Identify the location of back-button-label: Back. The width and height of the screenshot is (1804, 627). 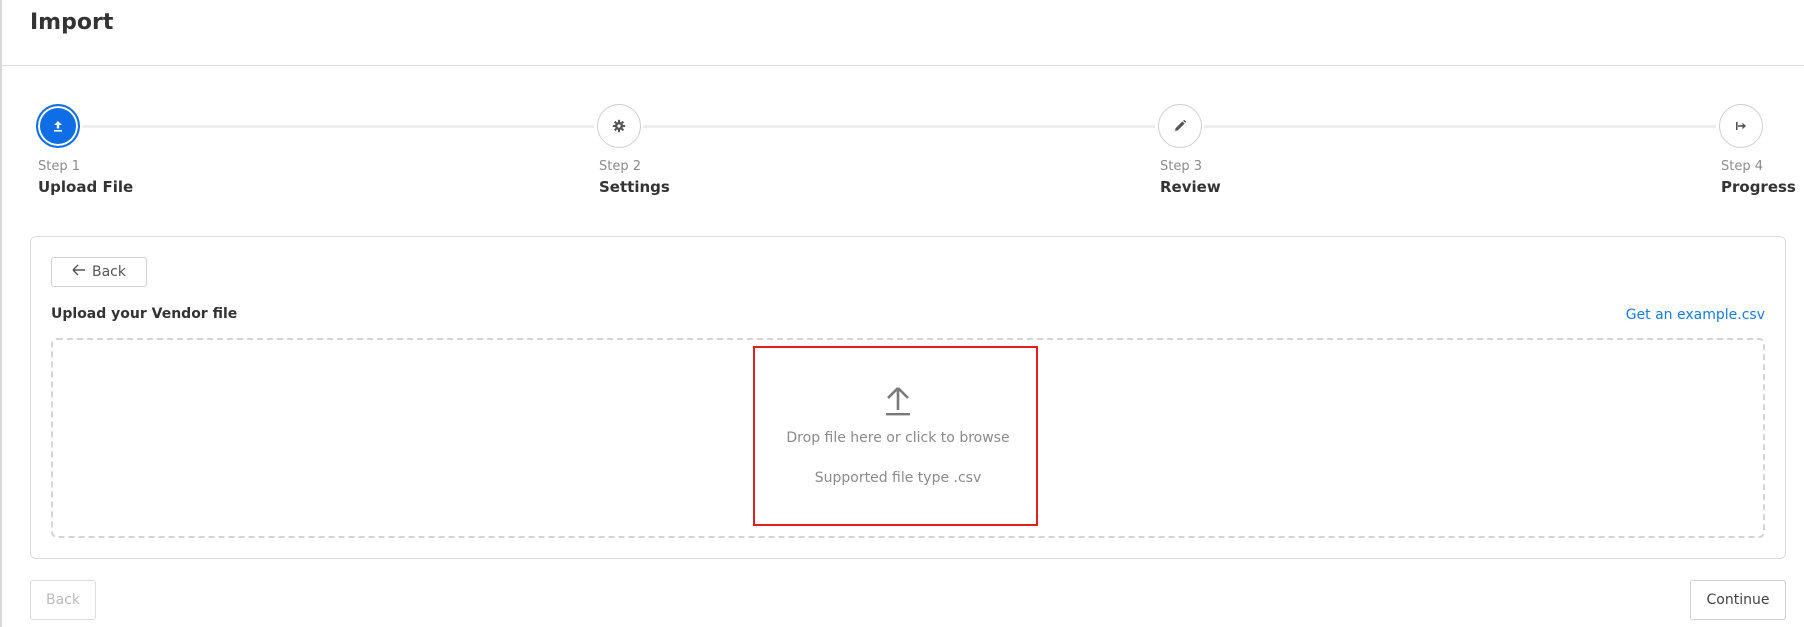
(109, 272).